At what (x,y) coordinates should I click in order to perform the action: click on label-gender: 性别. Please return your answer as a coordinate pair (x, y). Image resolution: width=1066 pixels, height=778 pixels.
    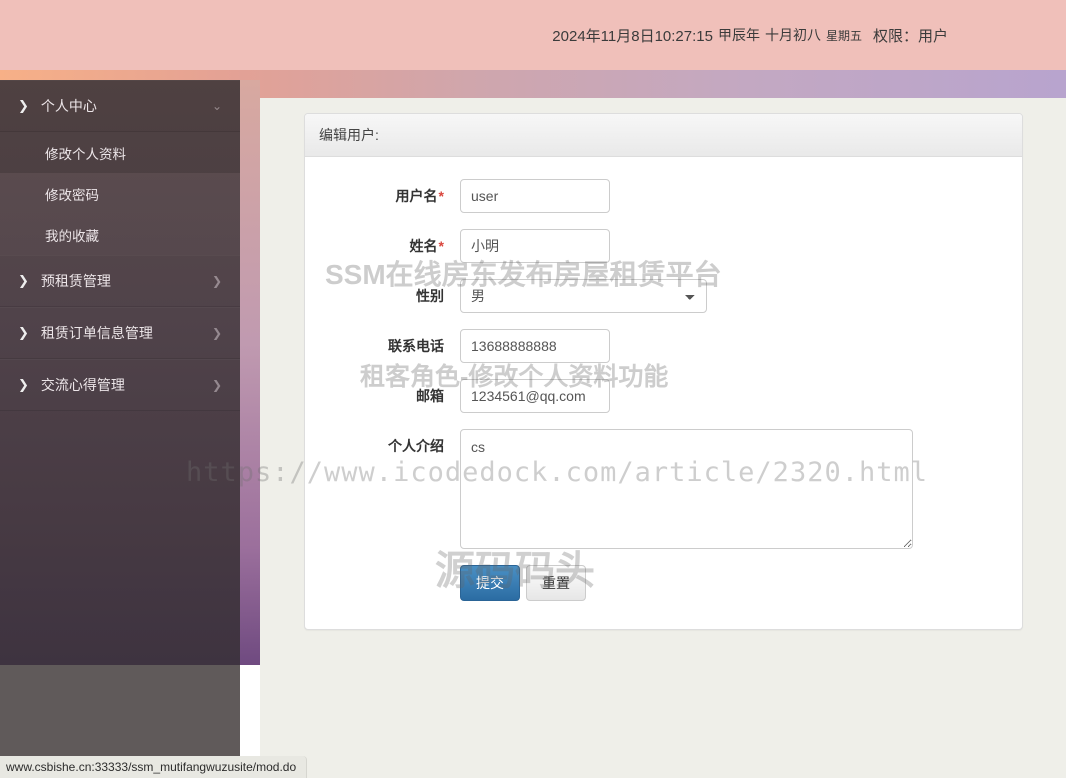
    Looking at the image, I should click on (382, 292).